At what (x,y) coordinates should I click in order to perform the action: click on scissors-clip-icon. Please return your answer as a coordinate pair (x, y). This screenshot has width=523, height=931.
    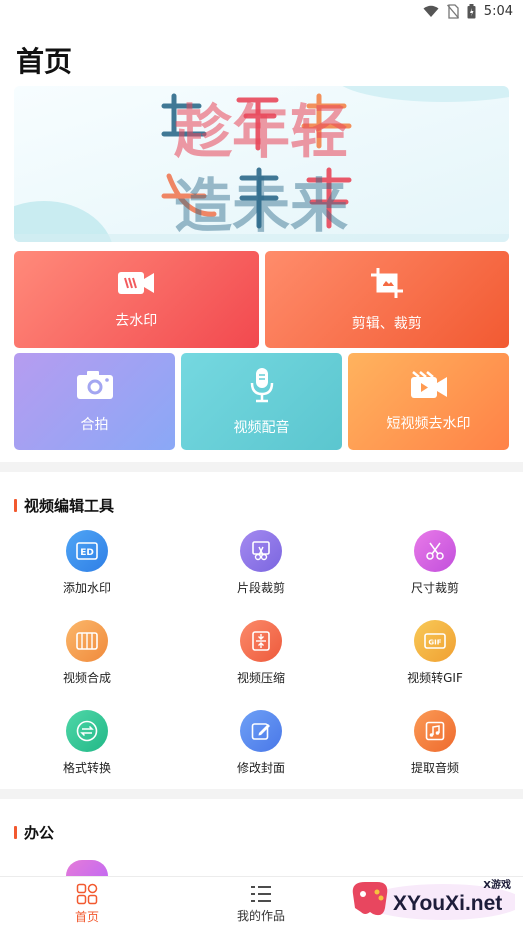
    Looking at the image, I should click on (261, 551).